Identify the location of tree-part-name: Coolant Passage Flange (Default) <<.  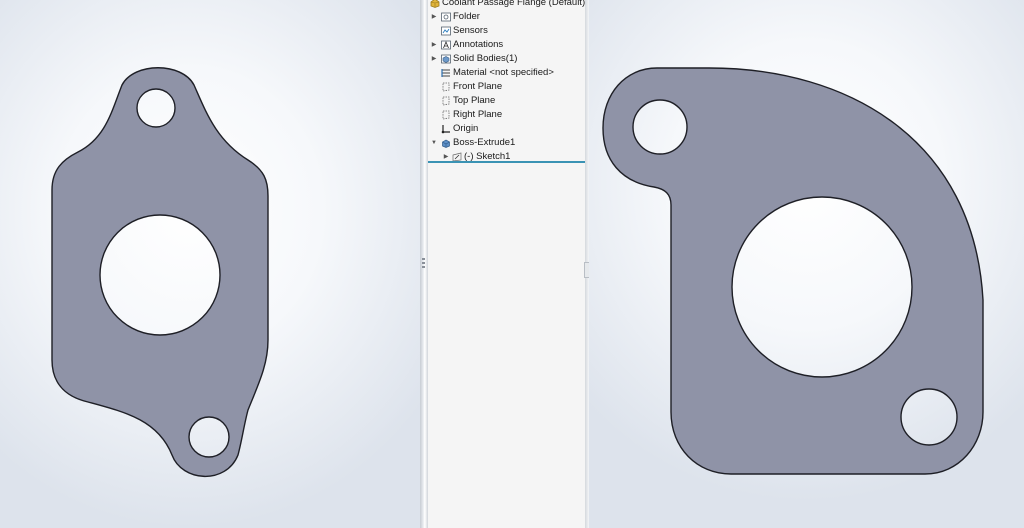
(513, 5).